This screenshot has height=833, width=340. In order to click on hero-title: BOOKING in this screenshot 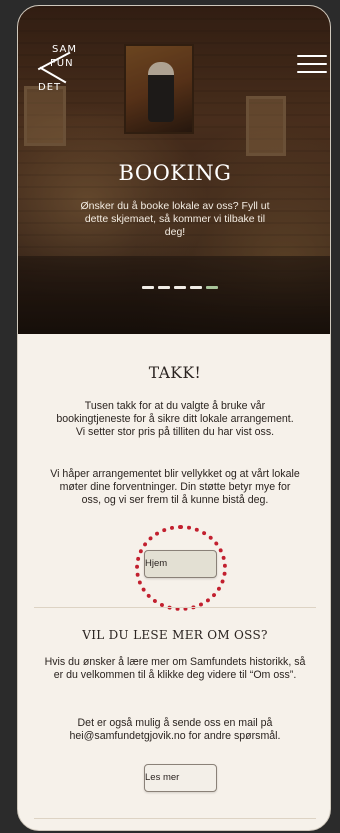, I will do `click(175, 173)`.